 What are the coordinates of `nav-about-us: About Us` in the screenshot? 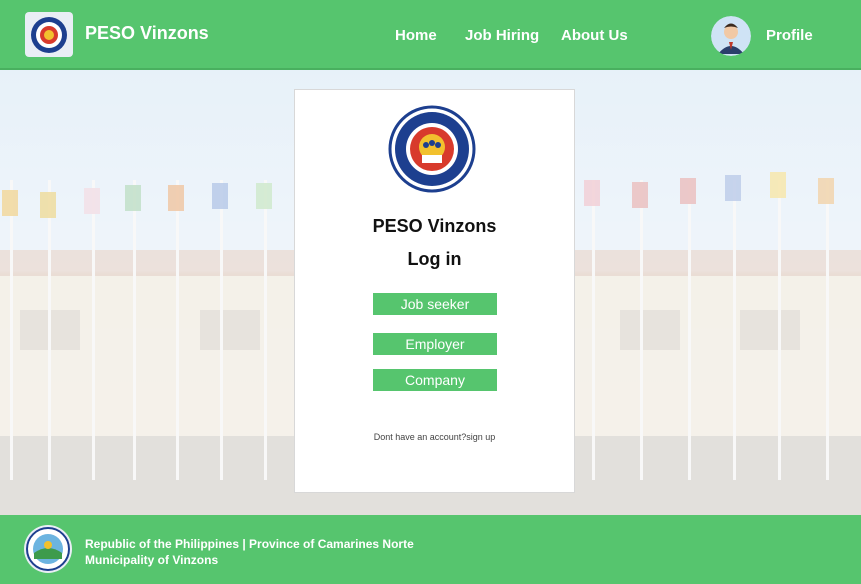 It's located at (594, 35).